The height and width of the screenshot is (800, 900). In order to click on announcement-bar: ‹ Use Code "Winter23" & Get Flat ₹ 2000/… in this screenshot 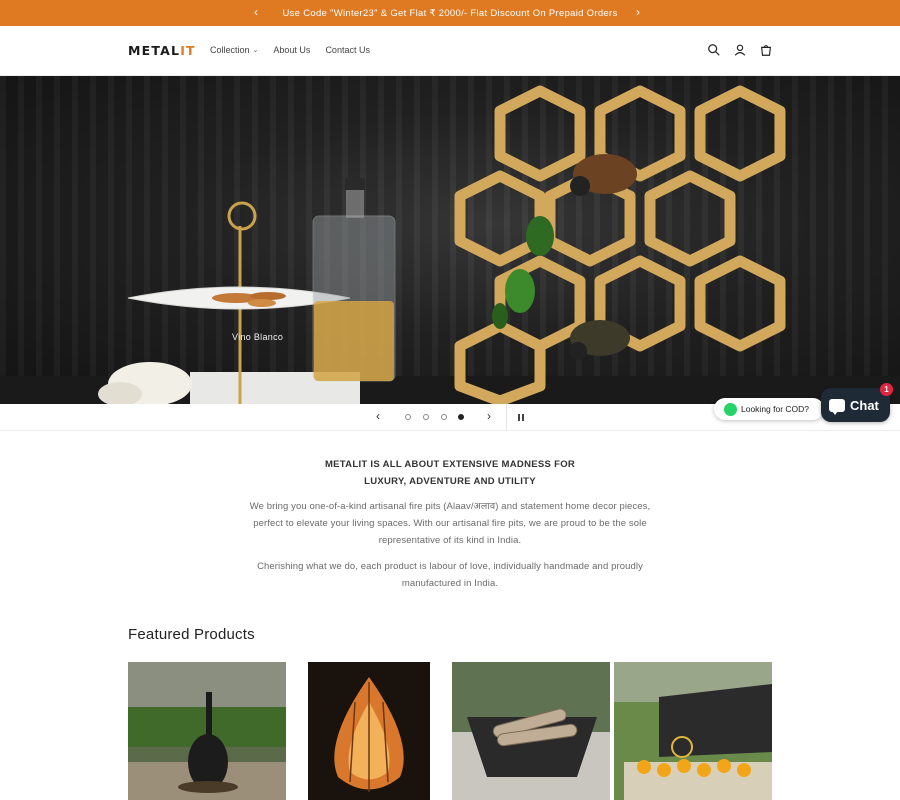, I will do `click(450, 13)`.